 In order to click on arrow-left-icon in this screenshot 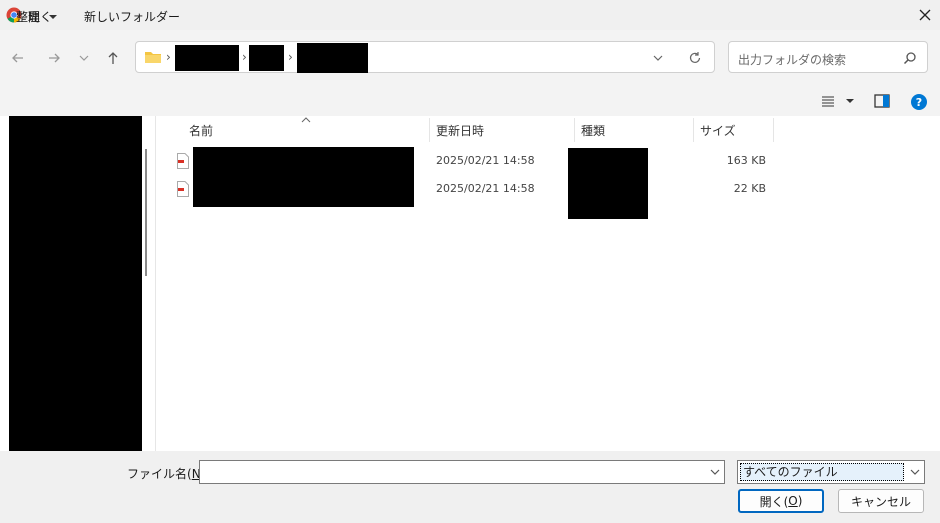, I will do `click(18, 58)`.